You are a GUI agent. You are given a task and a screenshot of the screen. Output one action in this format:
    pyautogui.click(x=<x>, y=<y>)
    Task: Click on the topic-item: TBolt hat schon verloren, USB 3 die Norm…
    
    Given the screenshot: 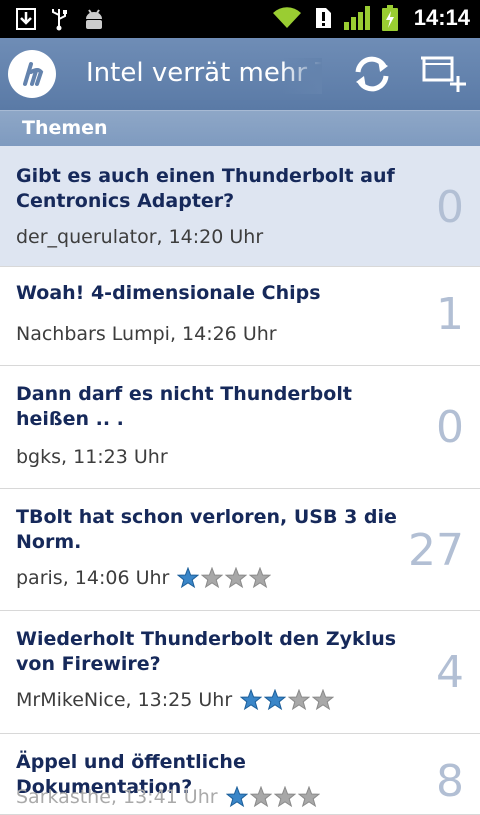 What is the action you would take?
    pyautogui.click(x=240, y=550)
    